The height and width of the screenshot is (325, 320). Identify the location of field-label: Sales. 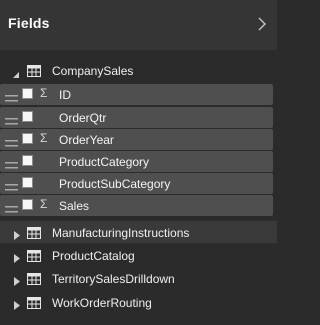
(74, 206).